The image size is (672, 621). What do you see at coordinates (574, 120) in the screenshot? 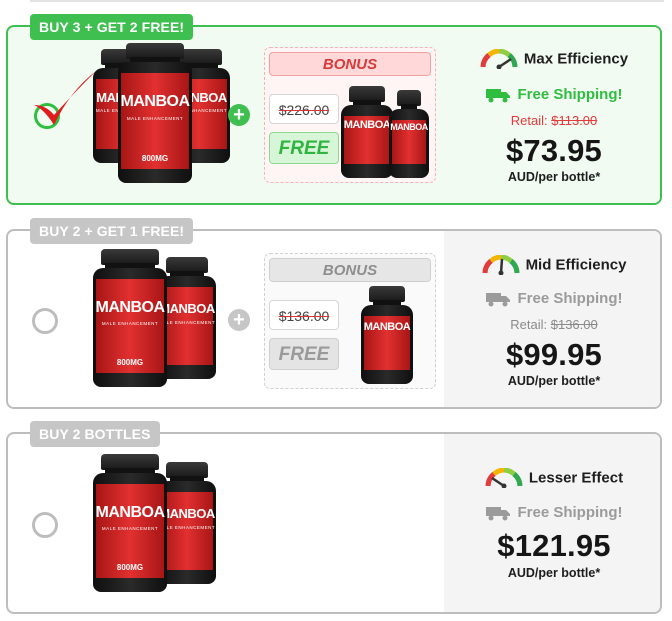
I see `retail-price: $113.00` at bounding box center [574, 120].